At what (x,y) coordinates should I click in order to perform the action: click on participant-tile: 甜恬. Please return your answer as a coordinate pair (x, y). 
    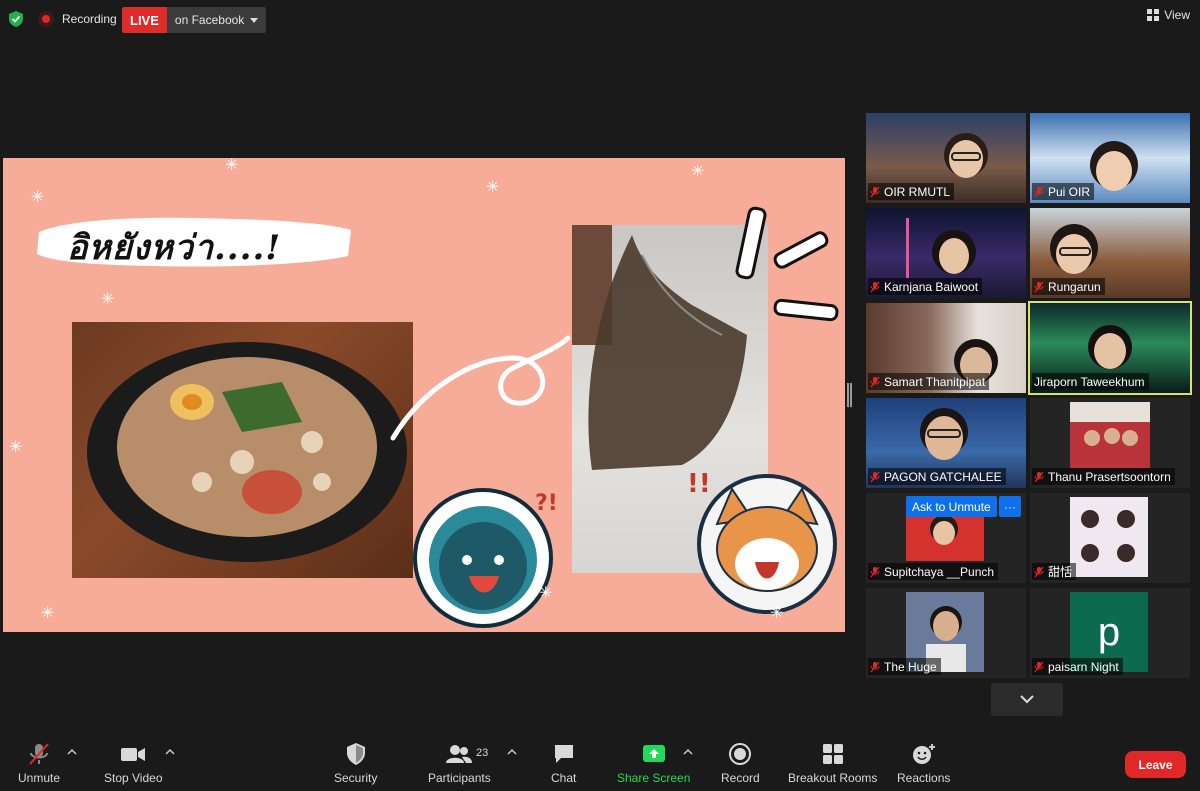
    Looking at the image, I should click on (1110, 538).